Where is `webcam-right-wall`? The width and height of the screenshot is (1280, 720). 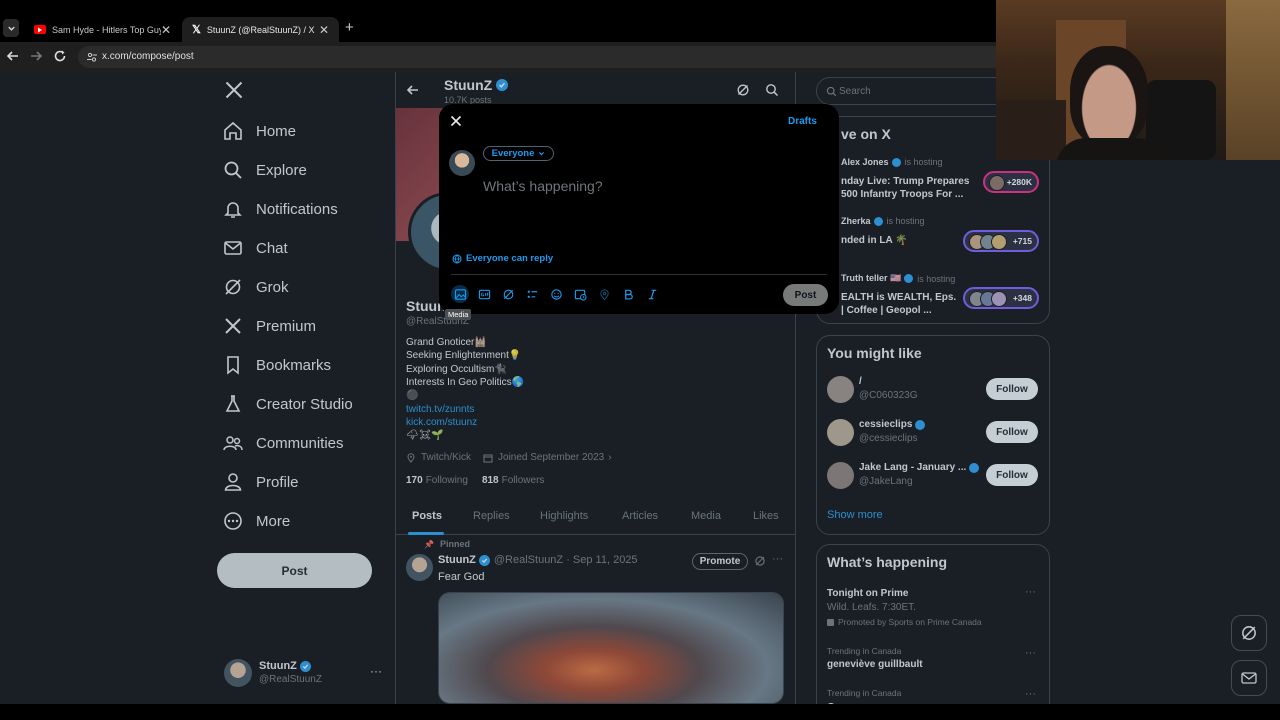
webcam-right-wall is located at coordinates (1253, 80).